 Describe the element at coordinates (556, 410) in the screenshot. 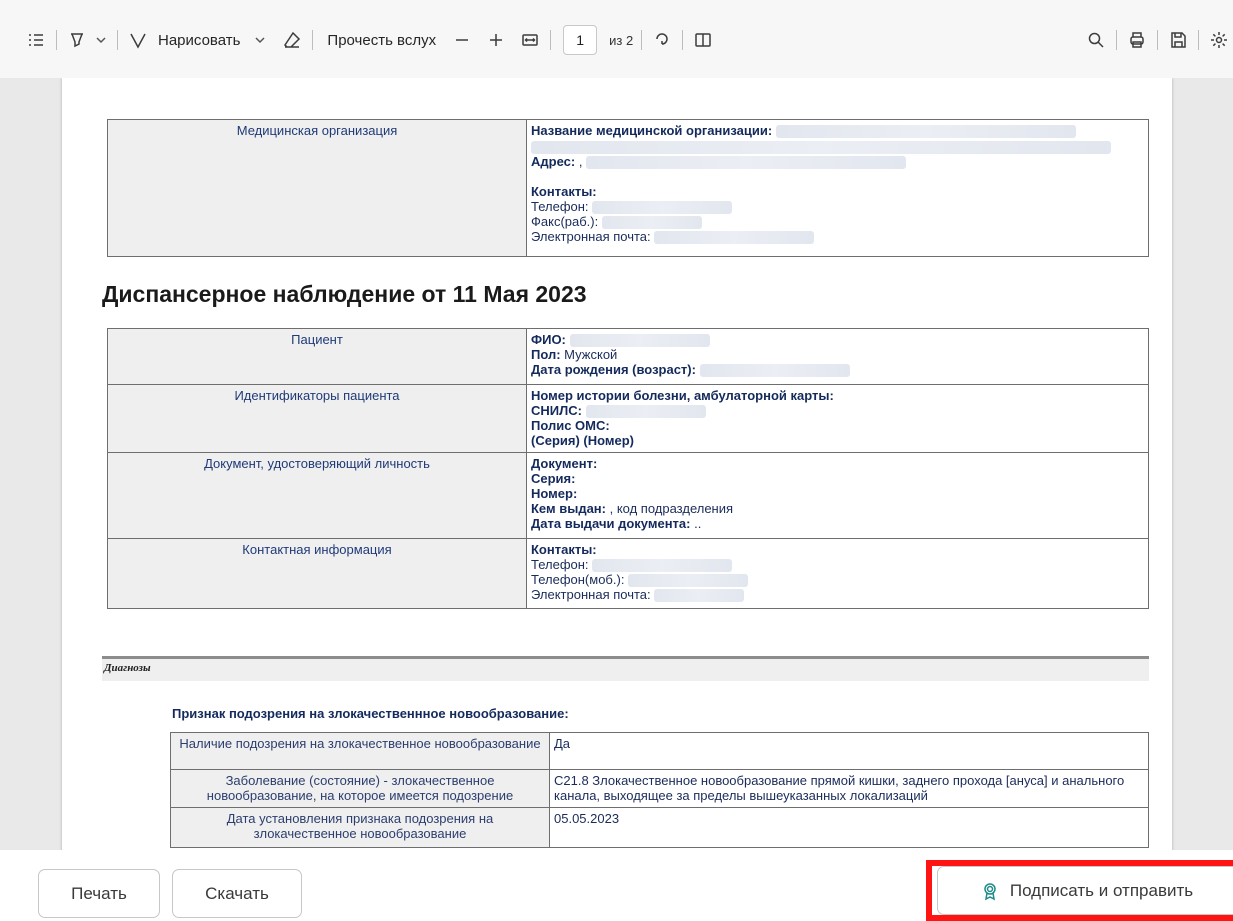

I see `snils-label: СНИЛС:` at that location.